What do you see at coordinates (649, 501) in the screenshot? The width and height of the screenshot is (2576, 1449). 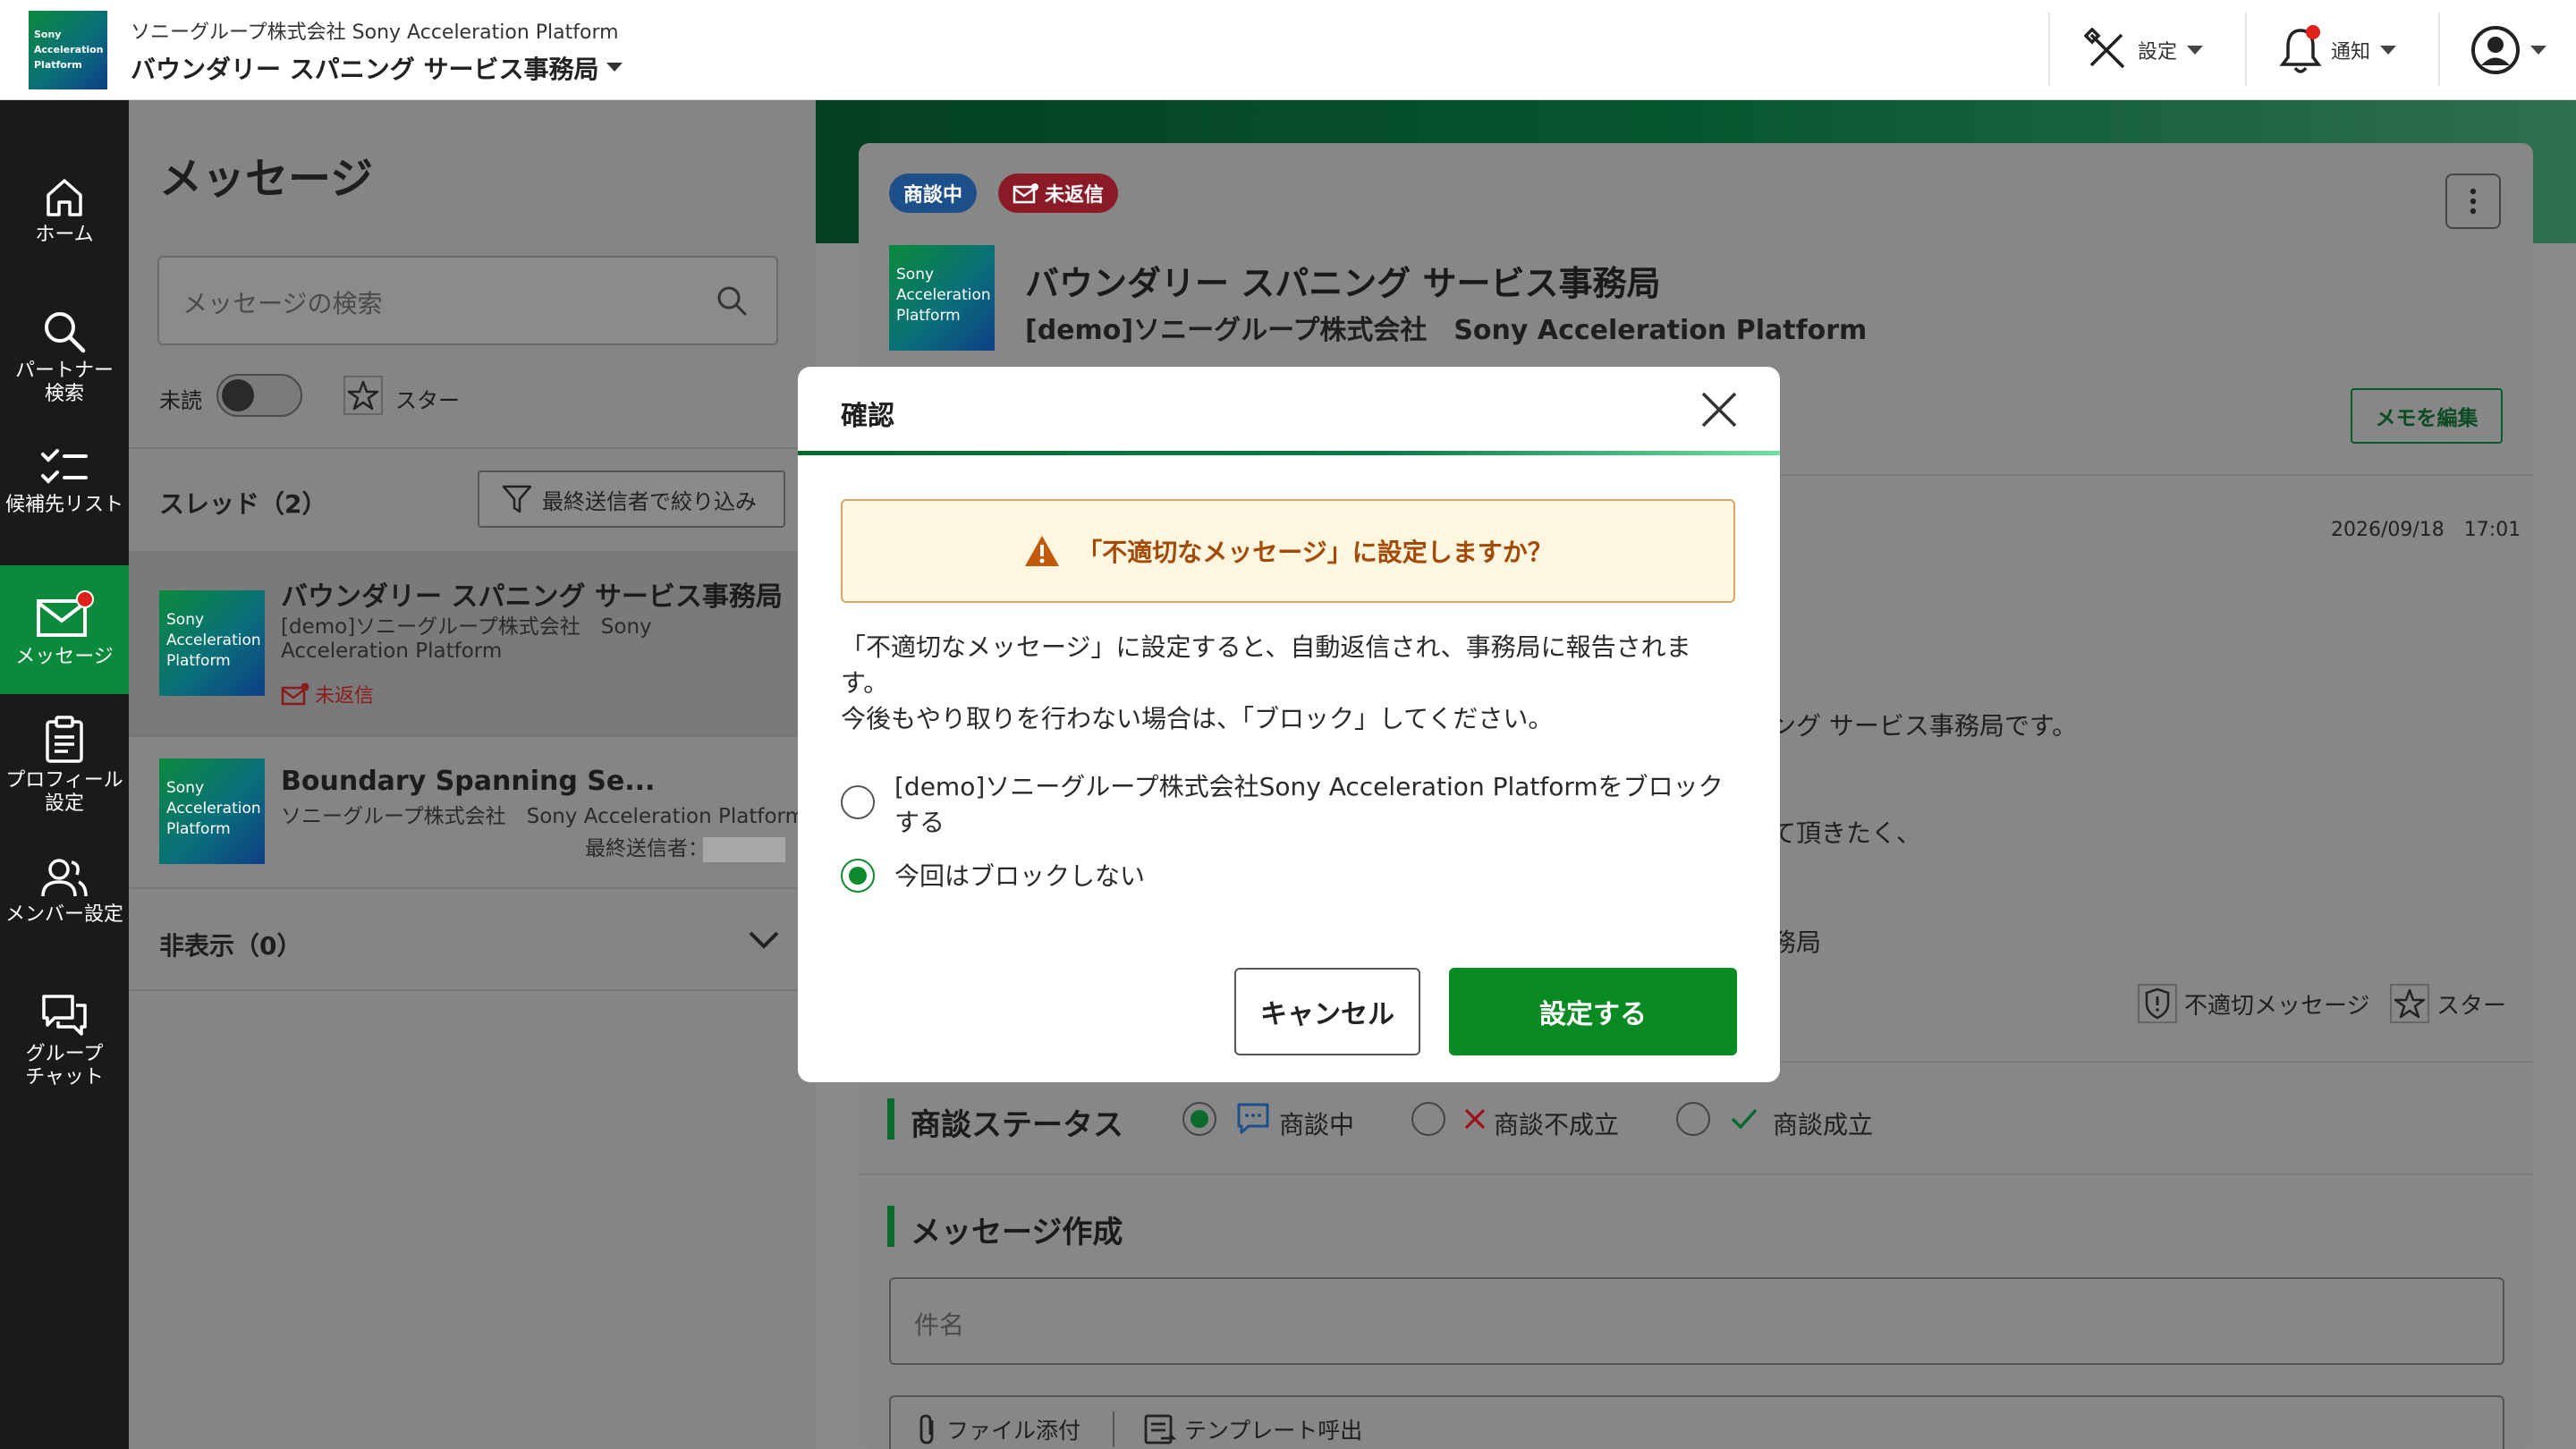 I see `filter-label: 最終送信者で絞り込み` at bounding box center [649, 501].